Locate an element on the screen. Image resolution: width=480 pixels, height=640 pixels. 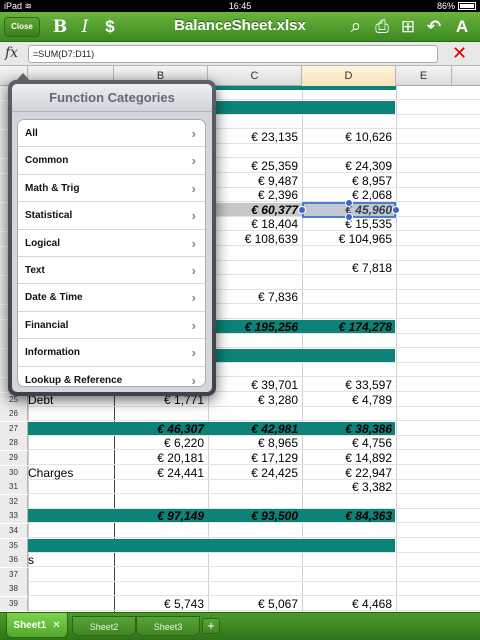
table-cell: € 7,818 is located at coordinates (349, 268).